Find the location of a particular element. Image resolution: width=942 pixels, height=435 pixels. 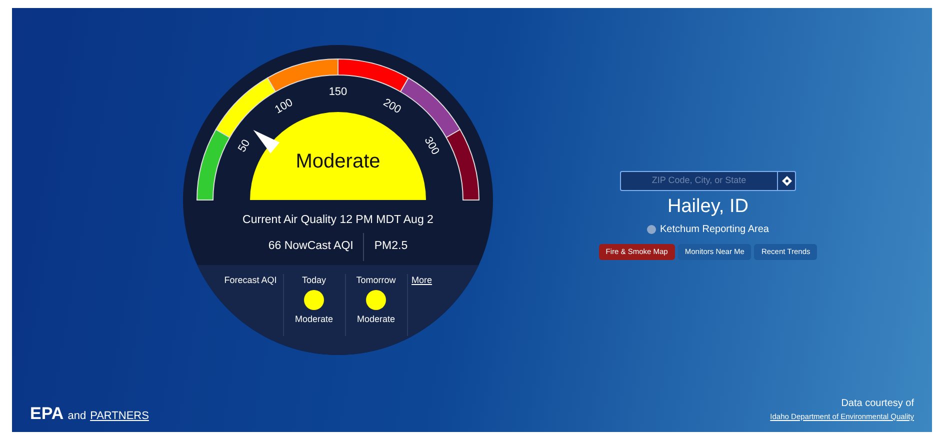

city-name: Hailey, ID is located at coordinates (708, 206).